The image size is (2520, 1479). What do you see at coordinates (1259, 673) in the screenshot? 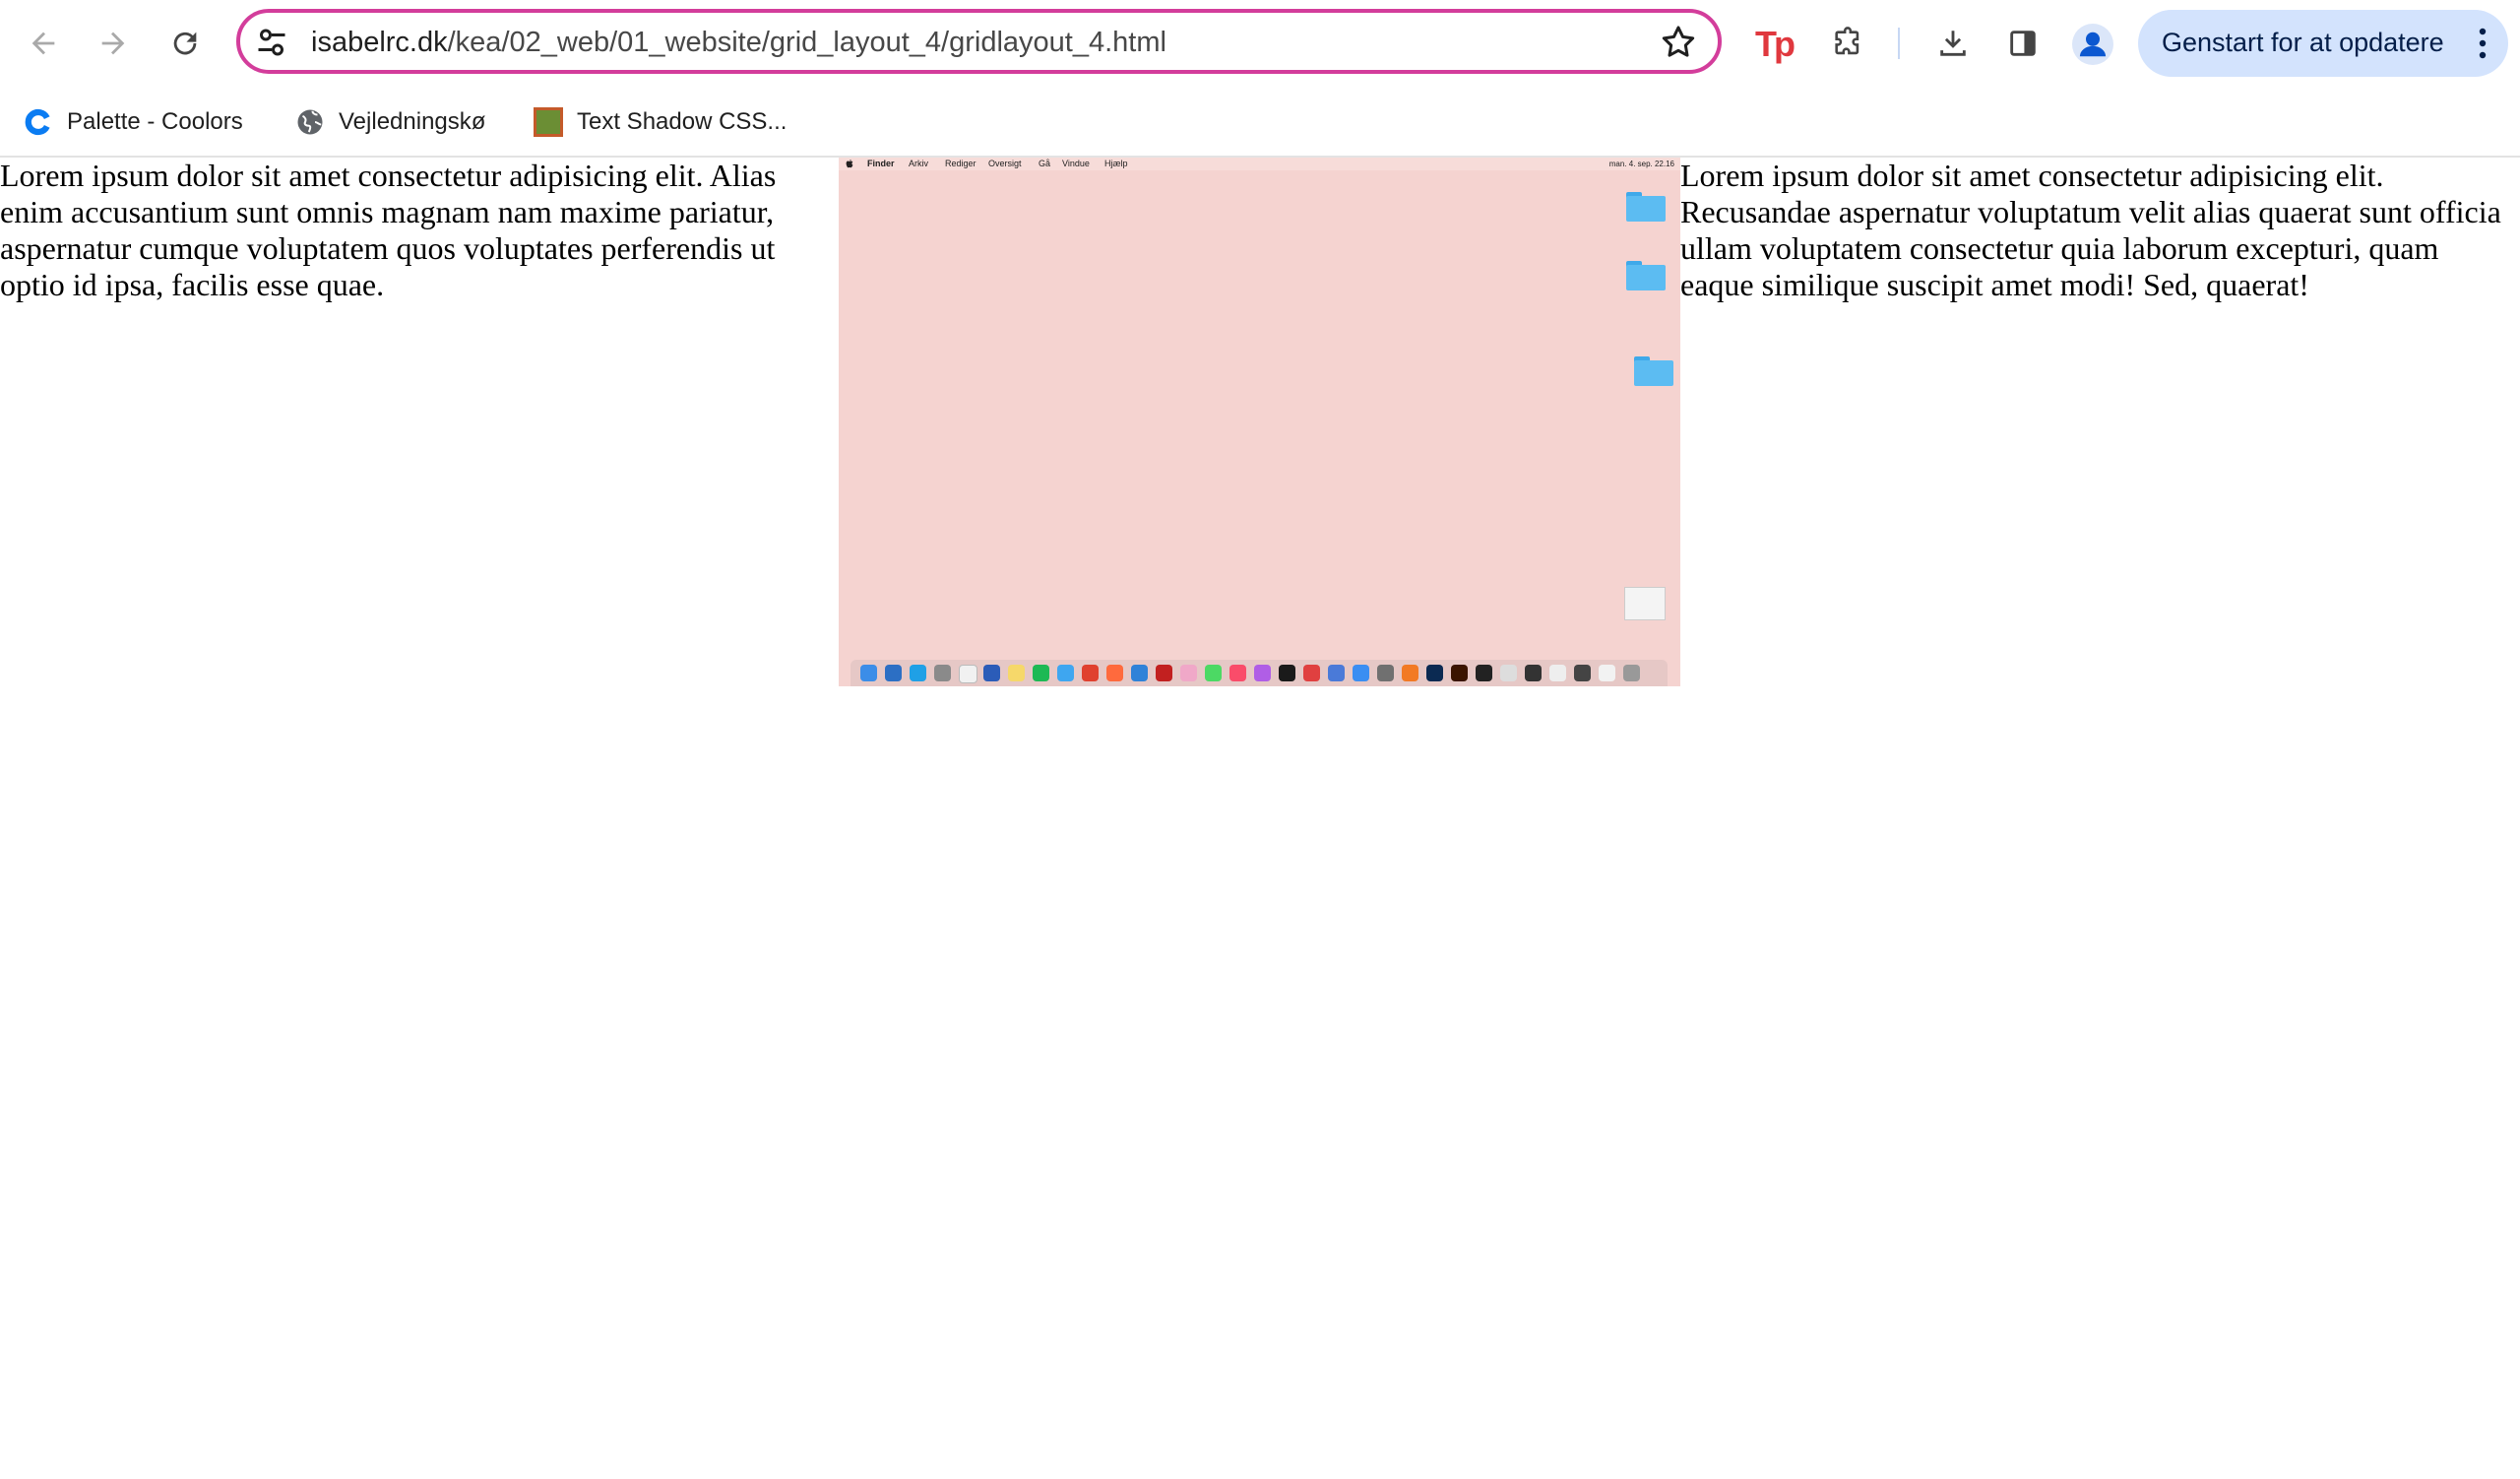
I see `mac-dock` at bounding box center [1259, 673].